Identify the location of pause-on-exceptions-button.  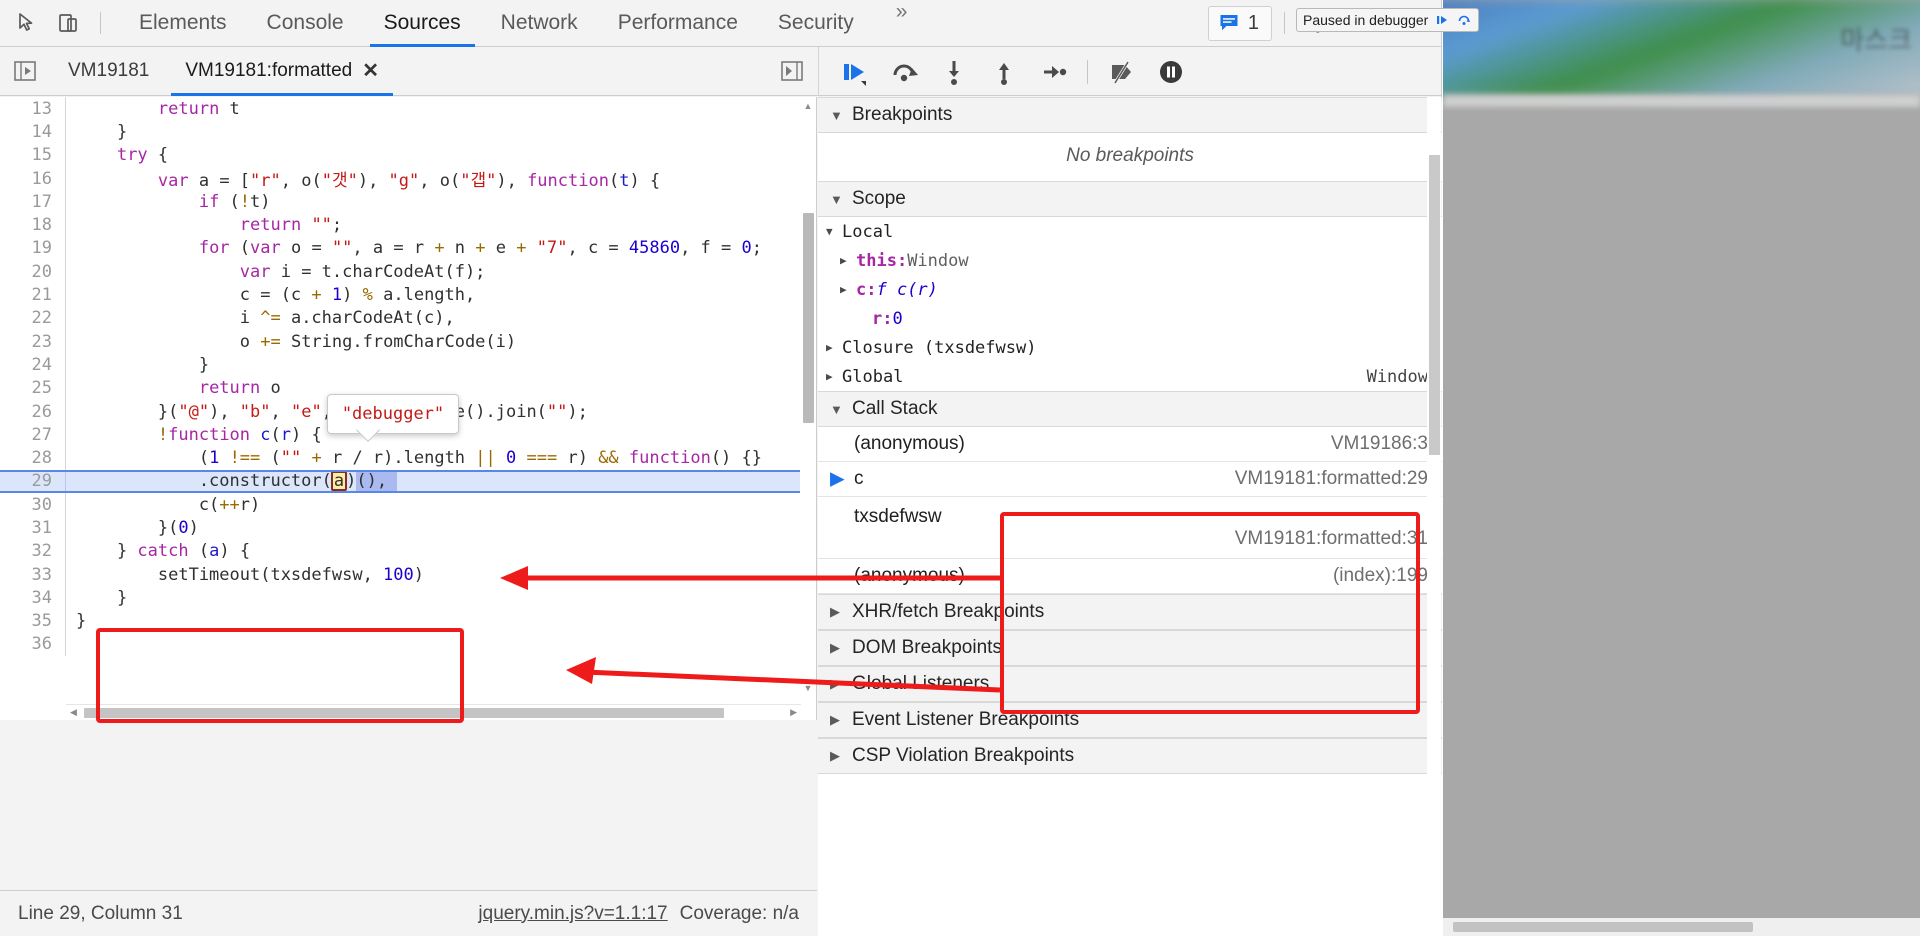
(1171, 72).